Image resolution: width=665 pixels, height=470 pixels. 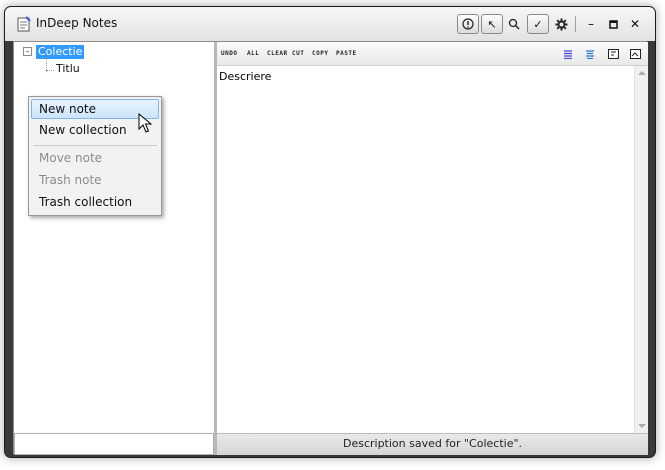 I want to click on editor-toolbar: UNDO ALL CLEAR CUT COPY PASTE, so click(x=432, y=54).